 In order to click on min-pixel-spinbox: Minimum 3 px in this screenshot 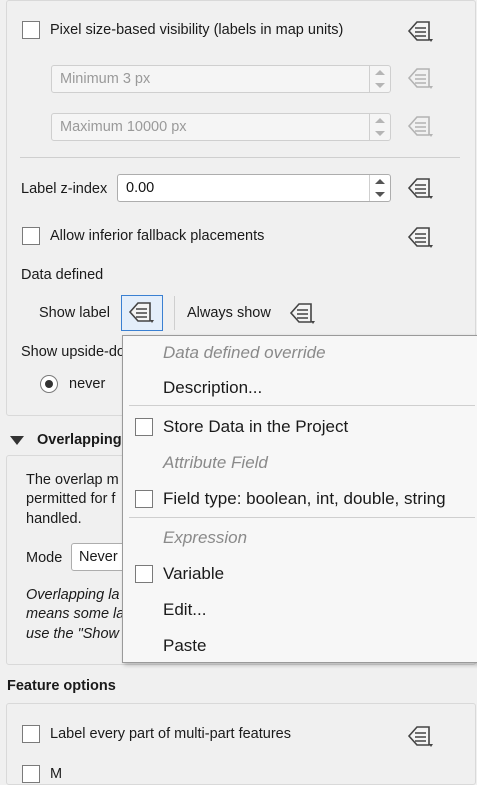, I will do `click(221, 79)`.